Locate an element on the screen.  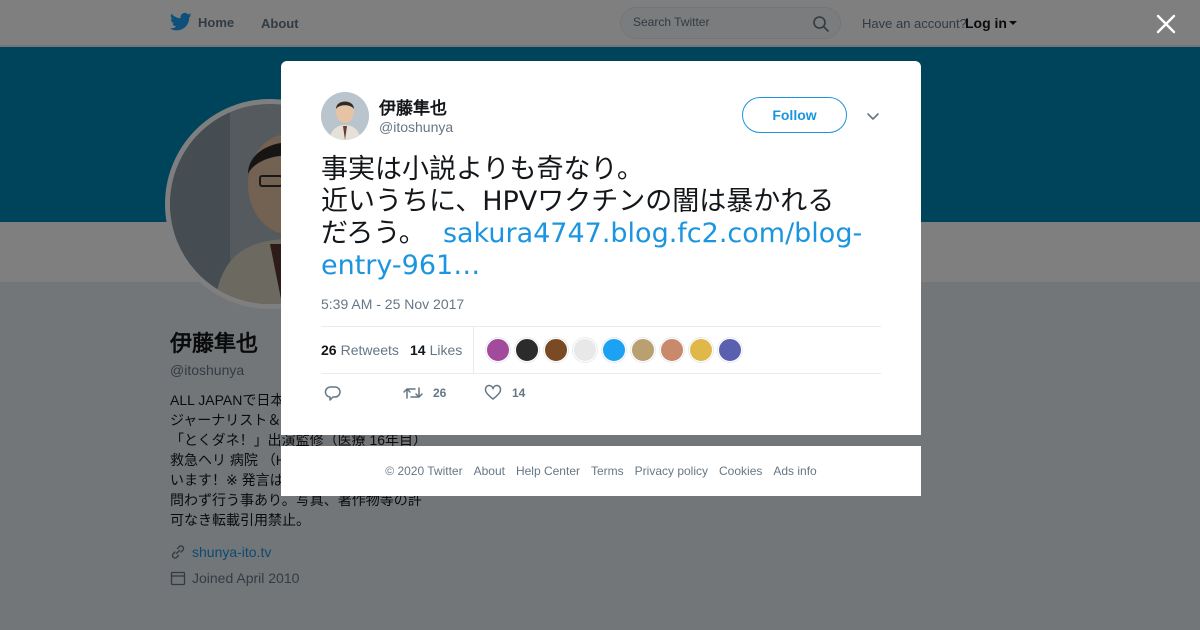
tweet-text-line-3-text: だろう。 is located at coordinates (373, 233).